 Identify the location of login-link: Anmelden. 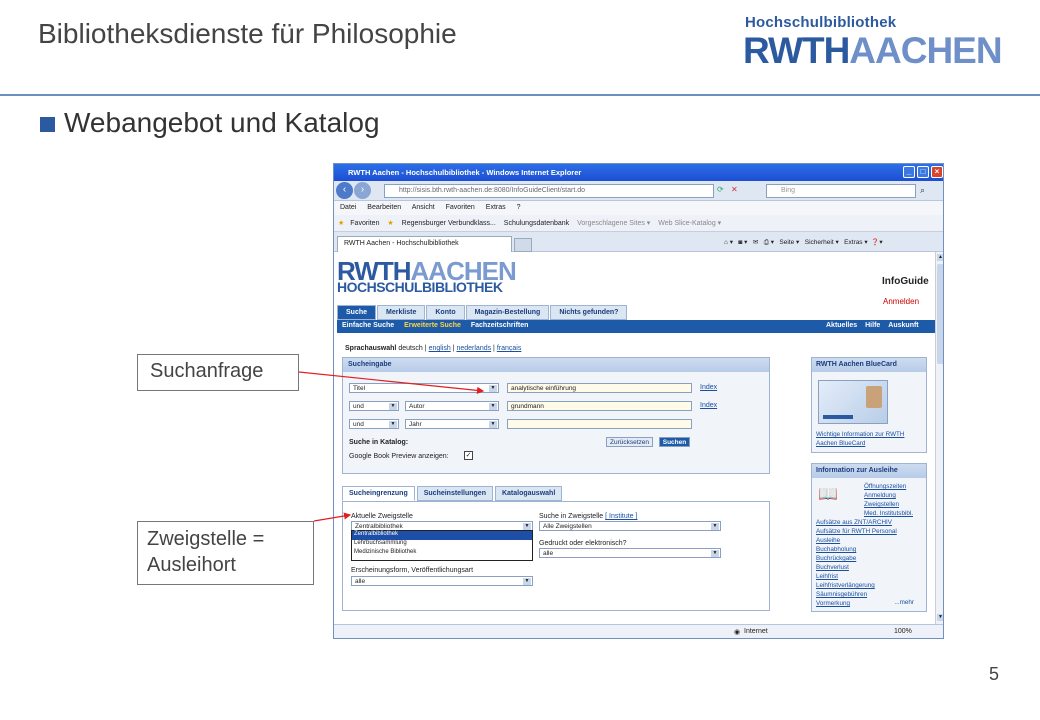
(901, 301).